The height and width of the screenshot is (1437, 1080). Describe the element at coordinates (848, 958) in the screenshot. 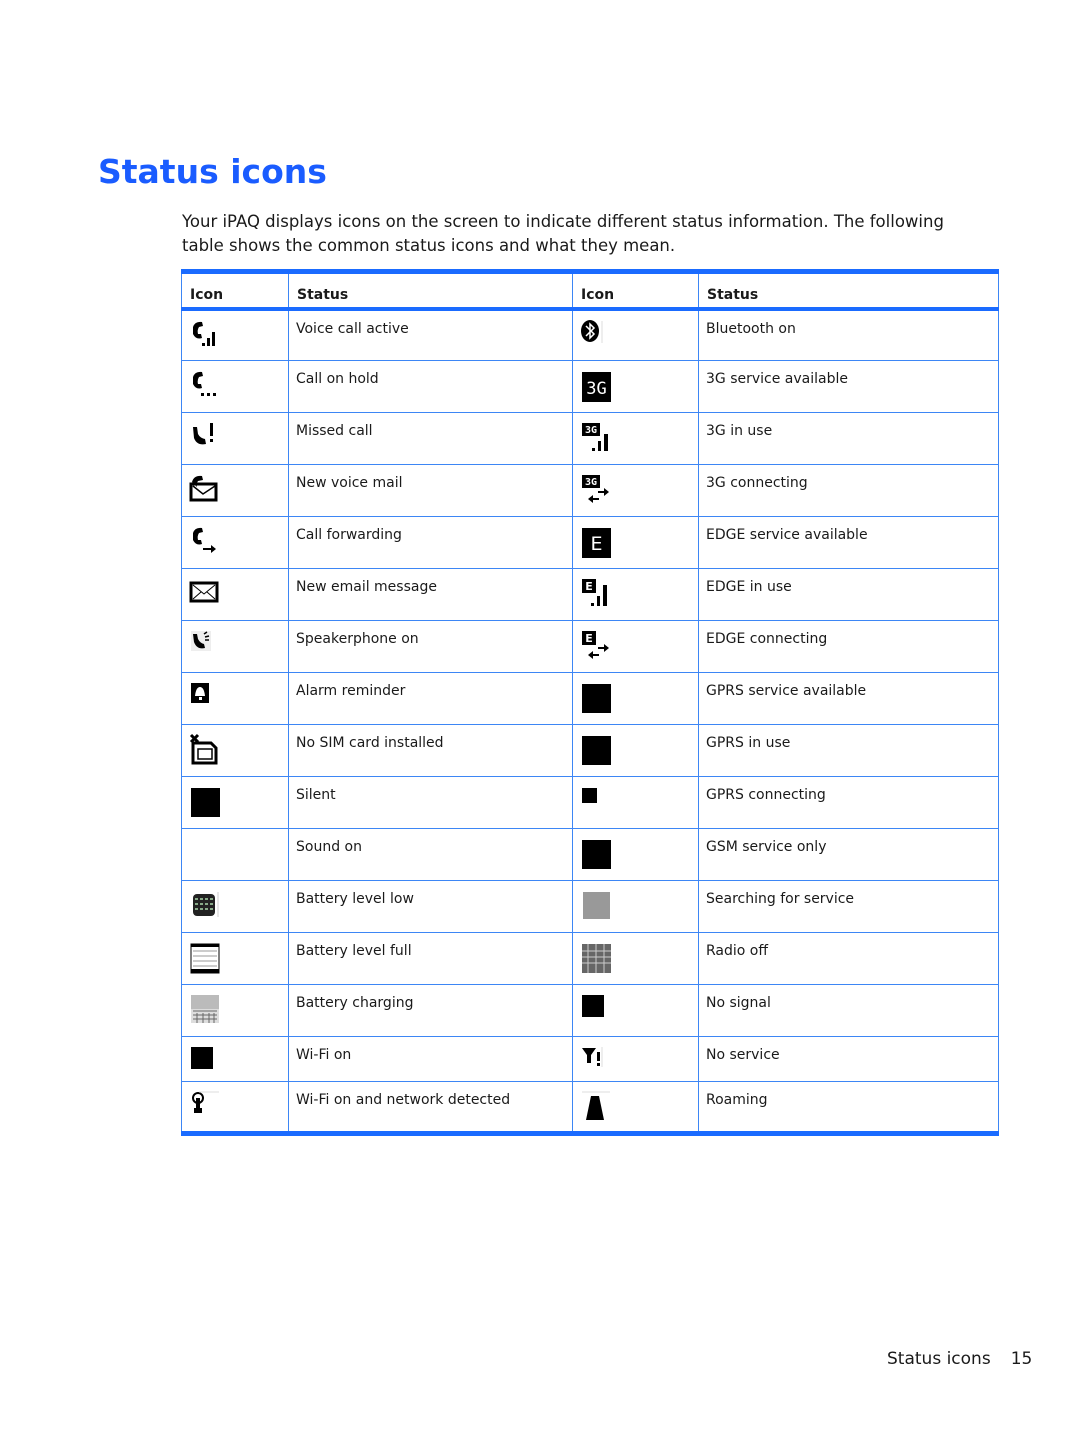

I see `status-cell: Radio off` at that location.